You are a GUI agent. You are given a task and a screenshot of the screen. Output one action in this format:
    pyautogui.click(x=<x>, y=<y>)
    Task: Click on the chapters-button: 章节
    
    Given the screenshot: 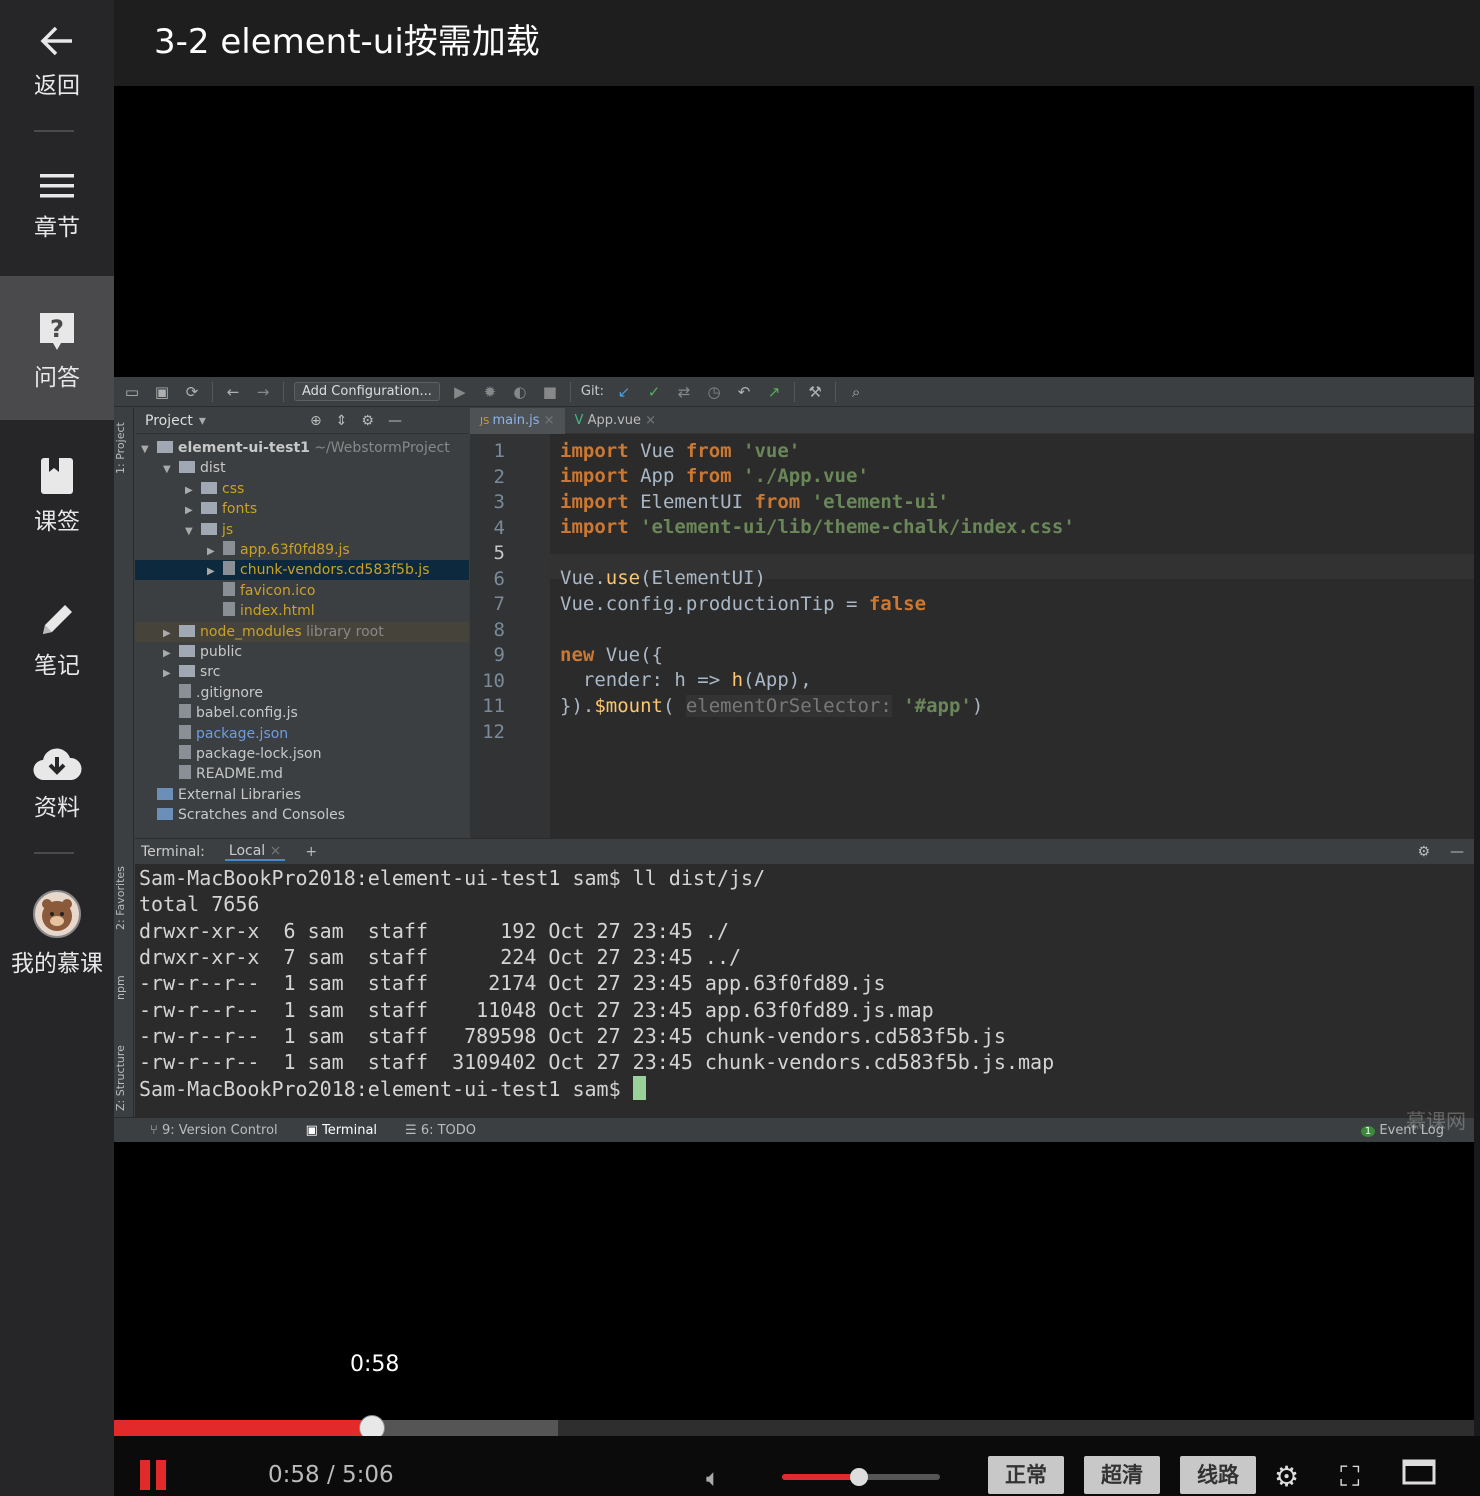 What is the action you would take?
    pyautogui.click(x=57, y=206)
    